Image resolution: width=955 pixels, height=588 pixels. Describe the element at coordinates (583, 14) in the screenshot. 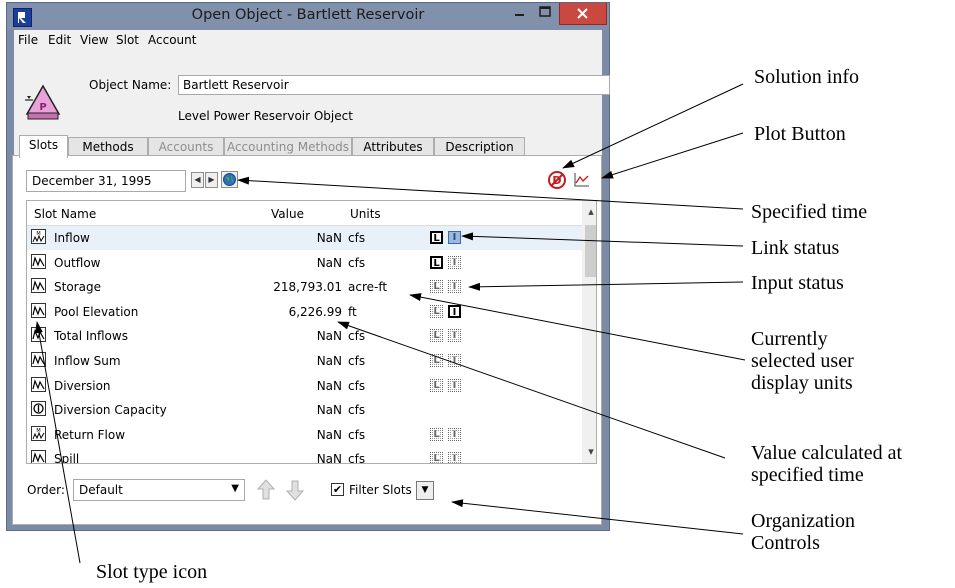

I see `close-button` at that location.